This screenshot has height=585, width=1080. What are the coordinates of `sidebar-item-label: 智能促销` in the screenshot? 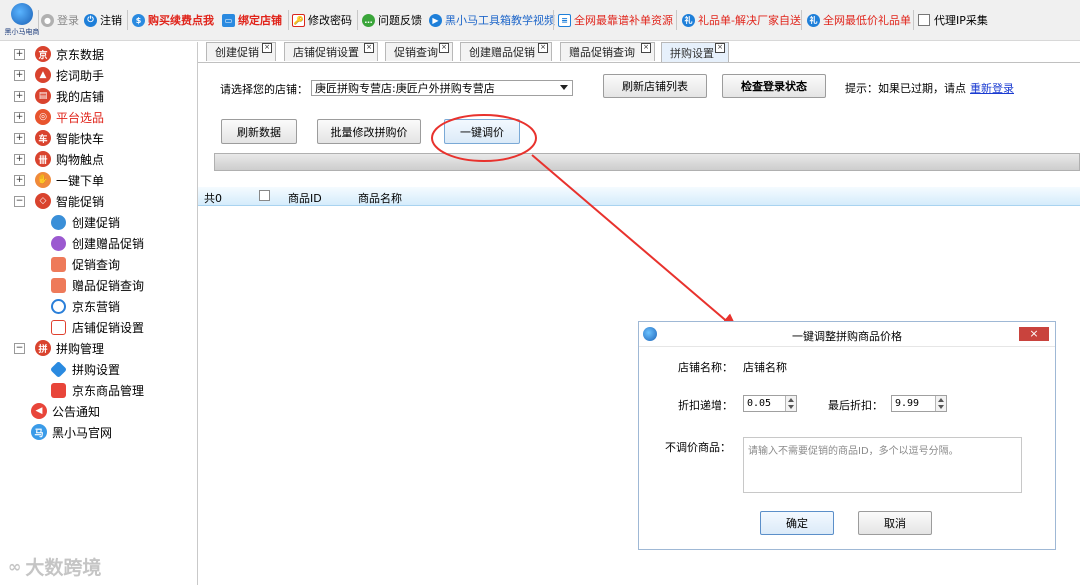 It's located at (80, 201).